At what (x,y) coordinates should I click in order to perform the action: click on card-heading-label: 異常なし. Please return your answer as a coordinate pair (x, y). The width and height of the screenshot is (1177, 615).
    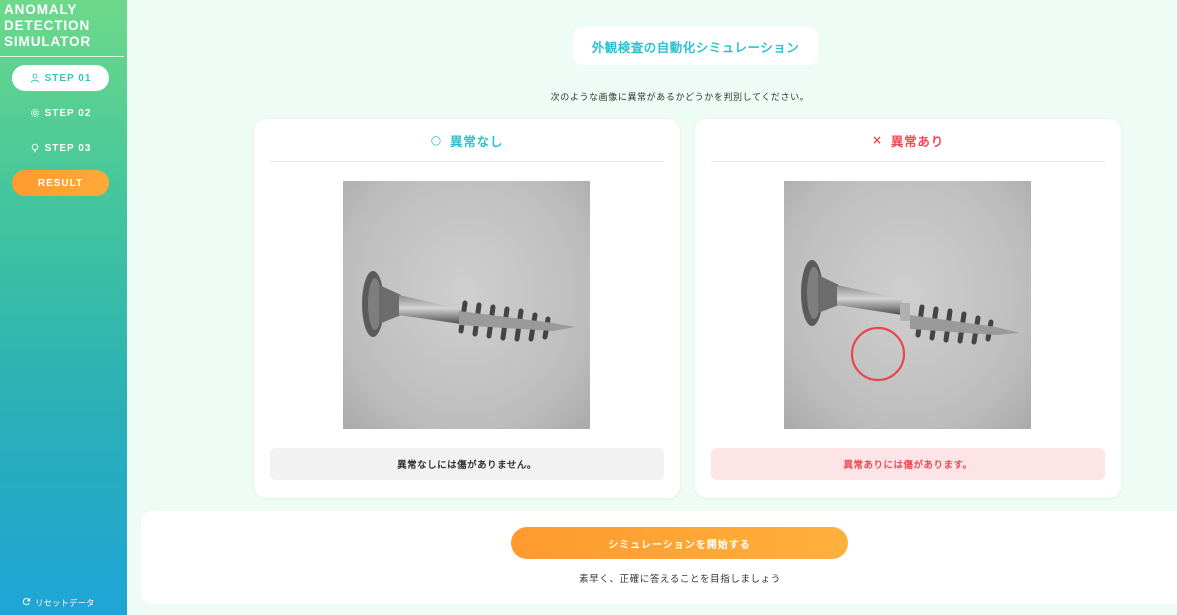
    Looking at the image, I should click on (477, 141).